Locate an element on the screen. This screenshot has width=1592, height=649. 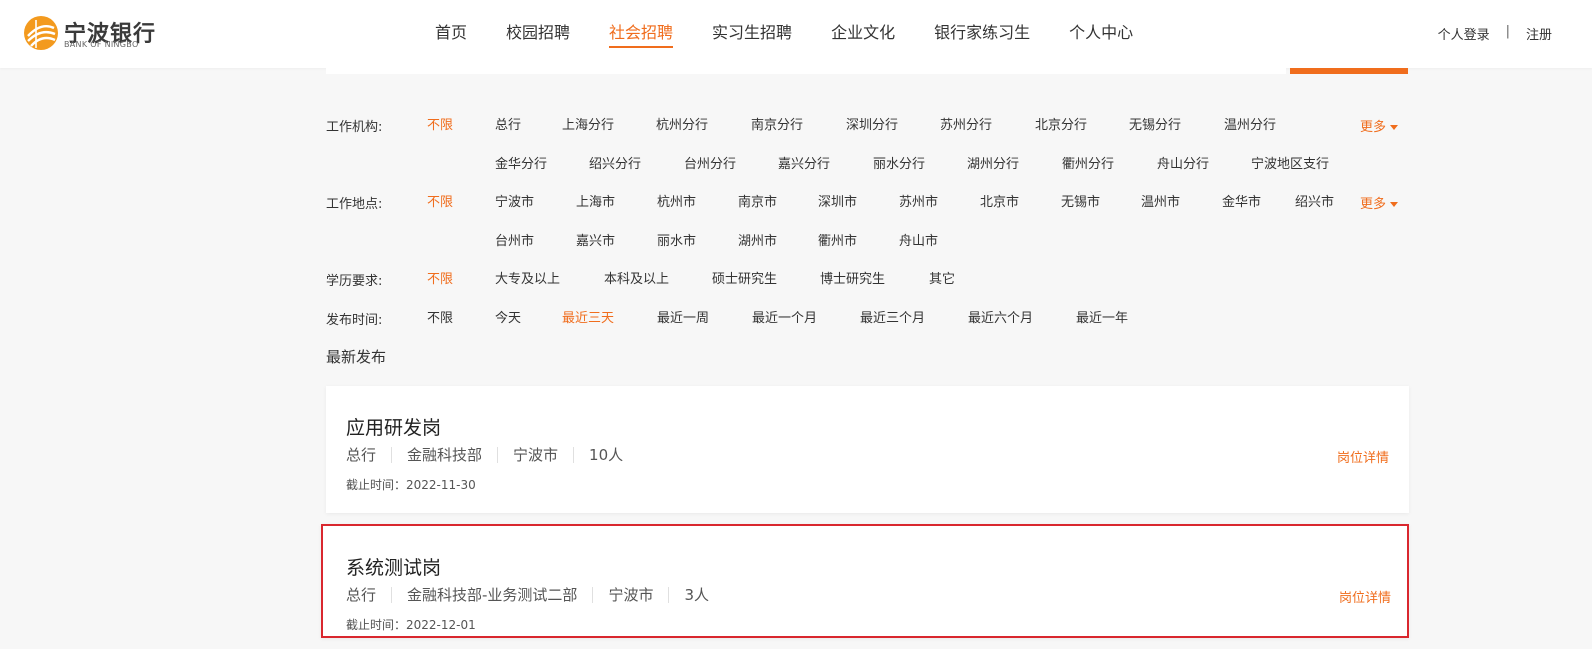
filter-org-option: 南京分行 is located at coordinates (777, 123).